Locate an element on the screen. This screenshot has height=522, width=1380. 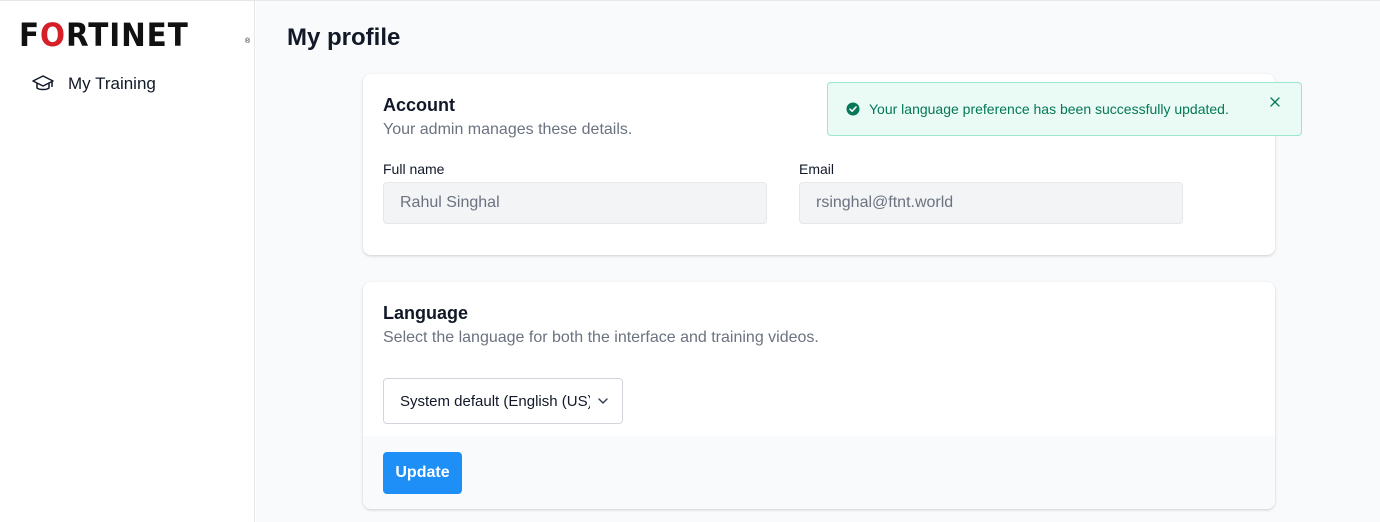
sidebar-item-my-training: My Training is located at coordinates (132, 84).